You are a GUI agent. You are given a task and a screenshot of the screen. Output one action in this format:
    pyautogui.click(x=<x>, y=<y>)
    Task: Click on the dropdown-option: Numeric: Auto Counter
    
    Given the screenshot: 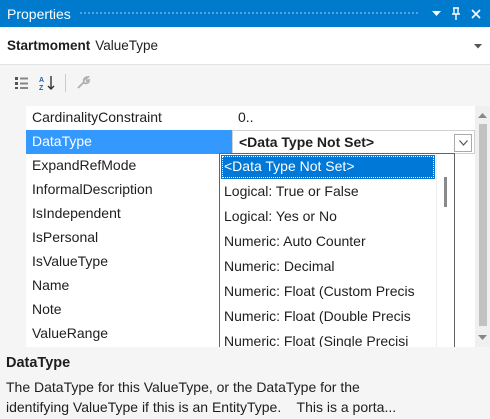 What is the action you would take?
    pyautogui.click(x=328, y=242)
    